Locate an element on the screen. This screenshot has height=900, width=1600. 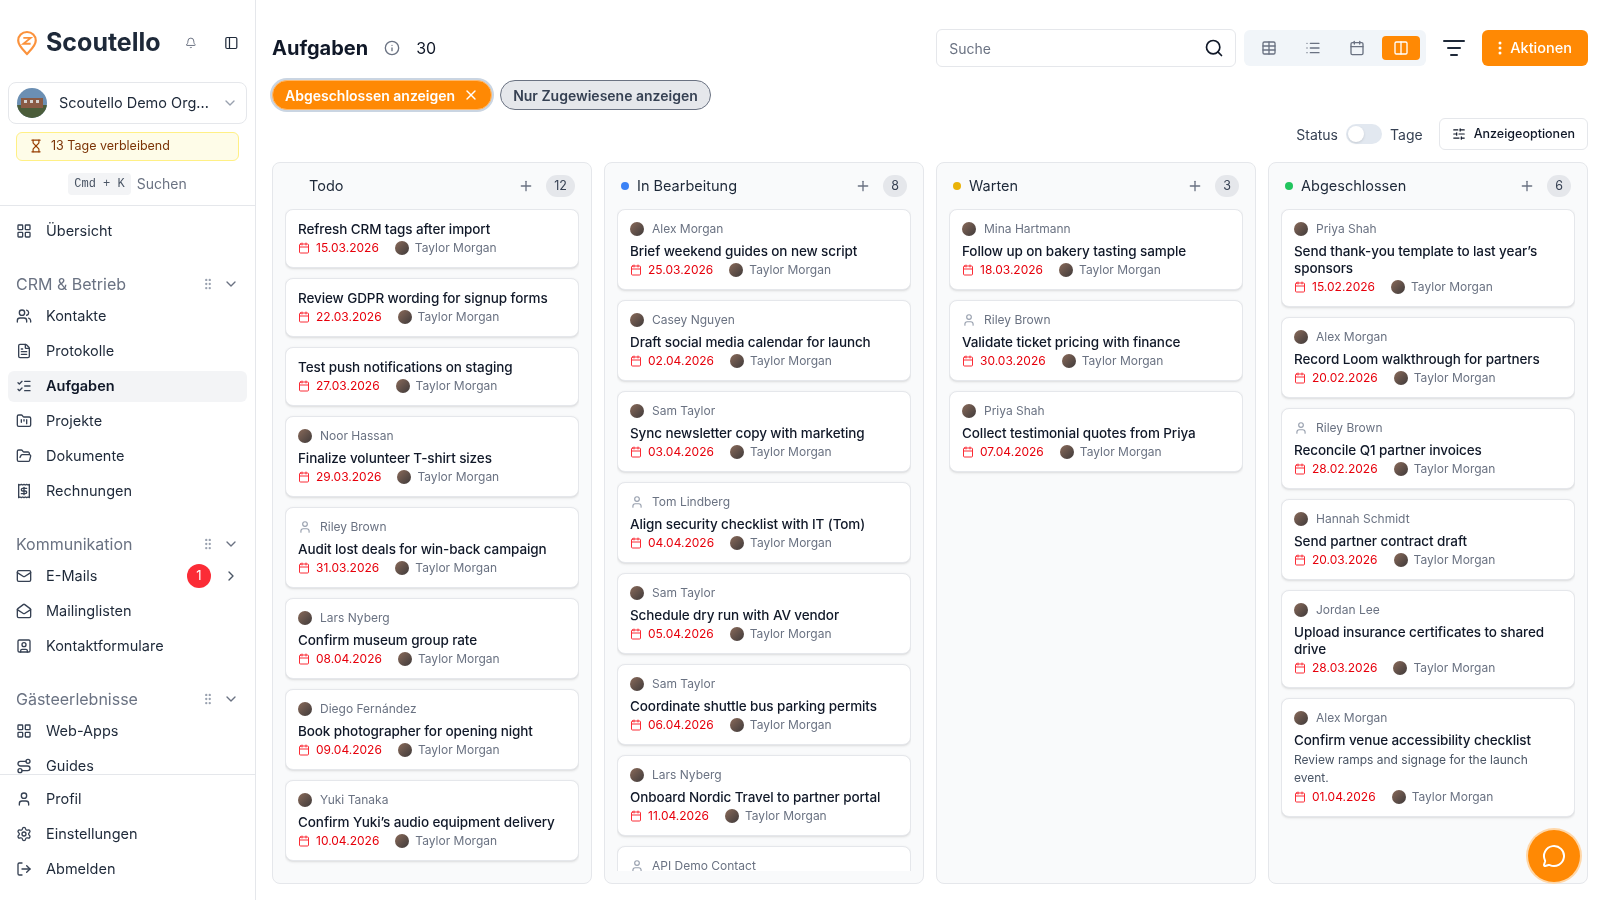
task-title: Validate ticket pricing with finance is located at coordinates (1072, 342).